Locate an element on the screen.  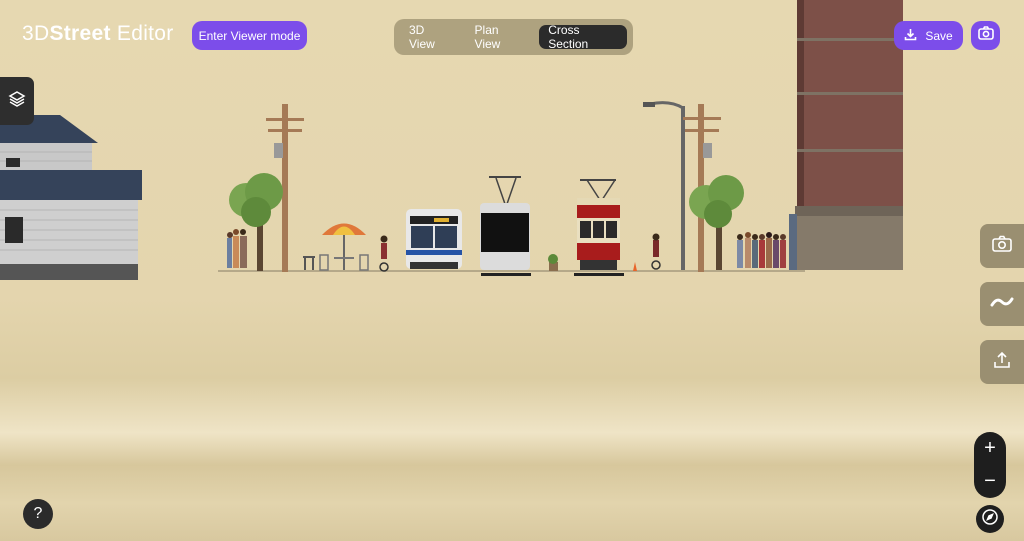
bus is located at coordinates (434, 239).